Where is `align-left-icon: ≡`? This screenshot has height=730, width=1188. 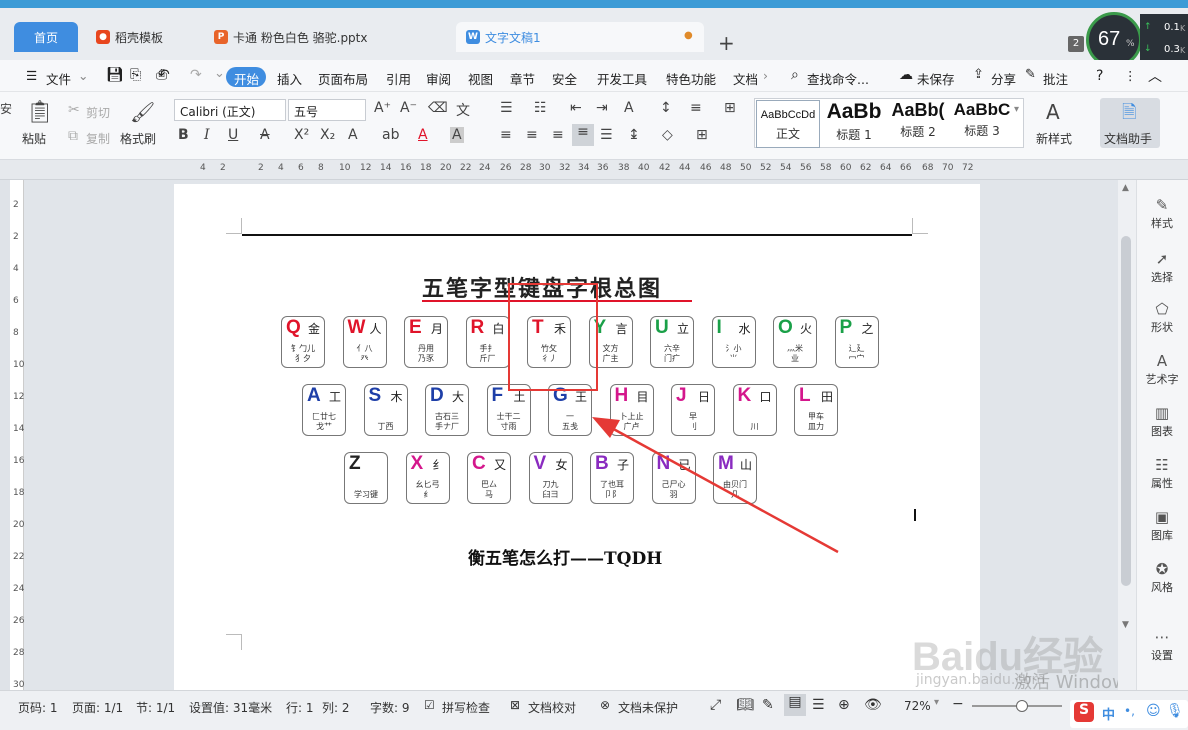 align-left-icon: ≡ is located at coordinates (506, 135).